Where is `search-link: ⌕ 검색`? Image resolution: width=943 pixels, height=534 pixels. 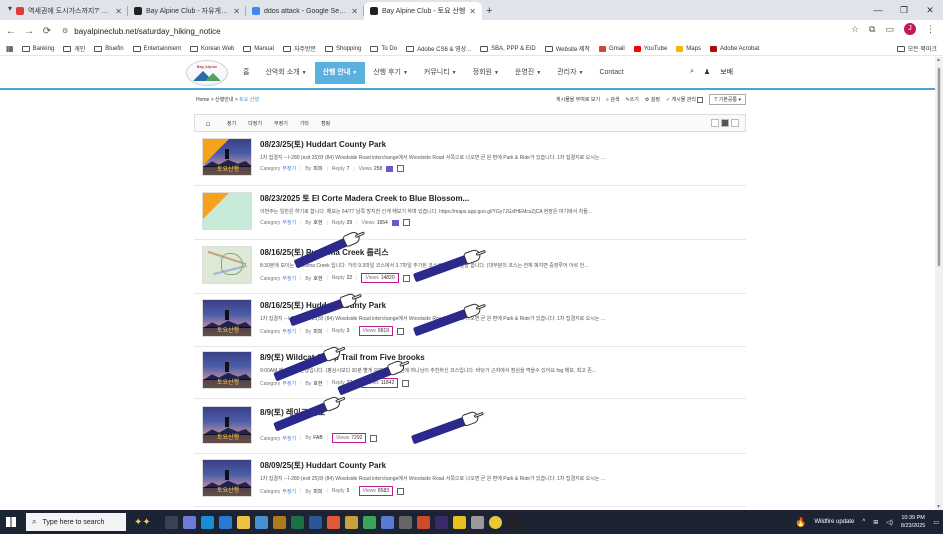
search-link: ⌕ 검색 is located at coordinates (612, 99).